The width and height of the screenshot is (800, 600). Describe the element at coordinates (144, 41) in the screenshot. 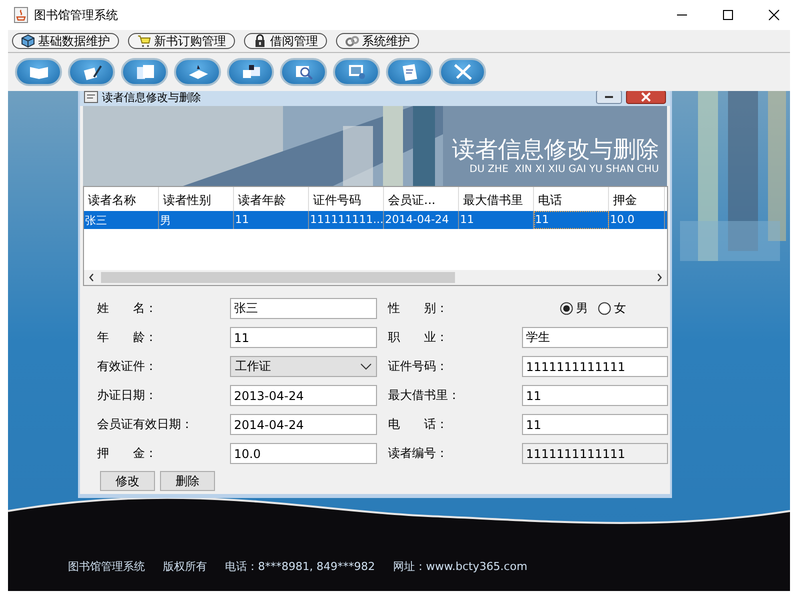

I see `cart-icon` at that location.